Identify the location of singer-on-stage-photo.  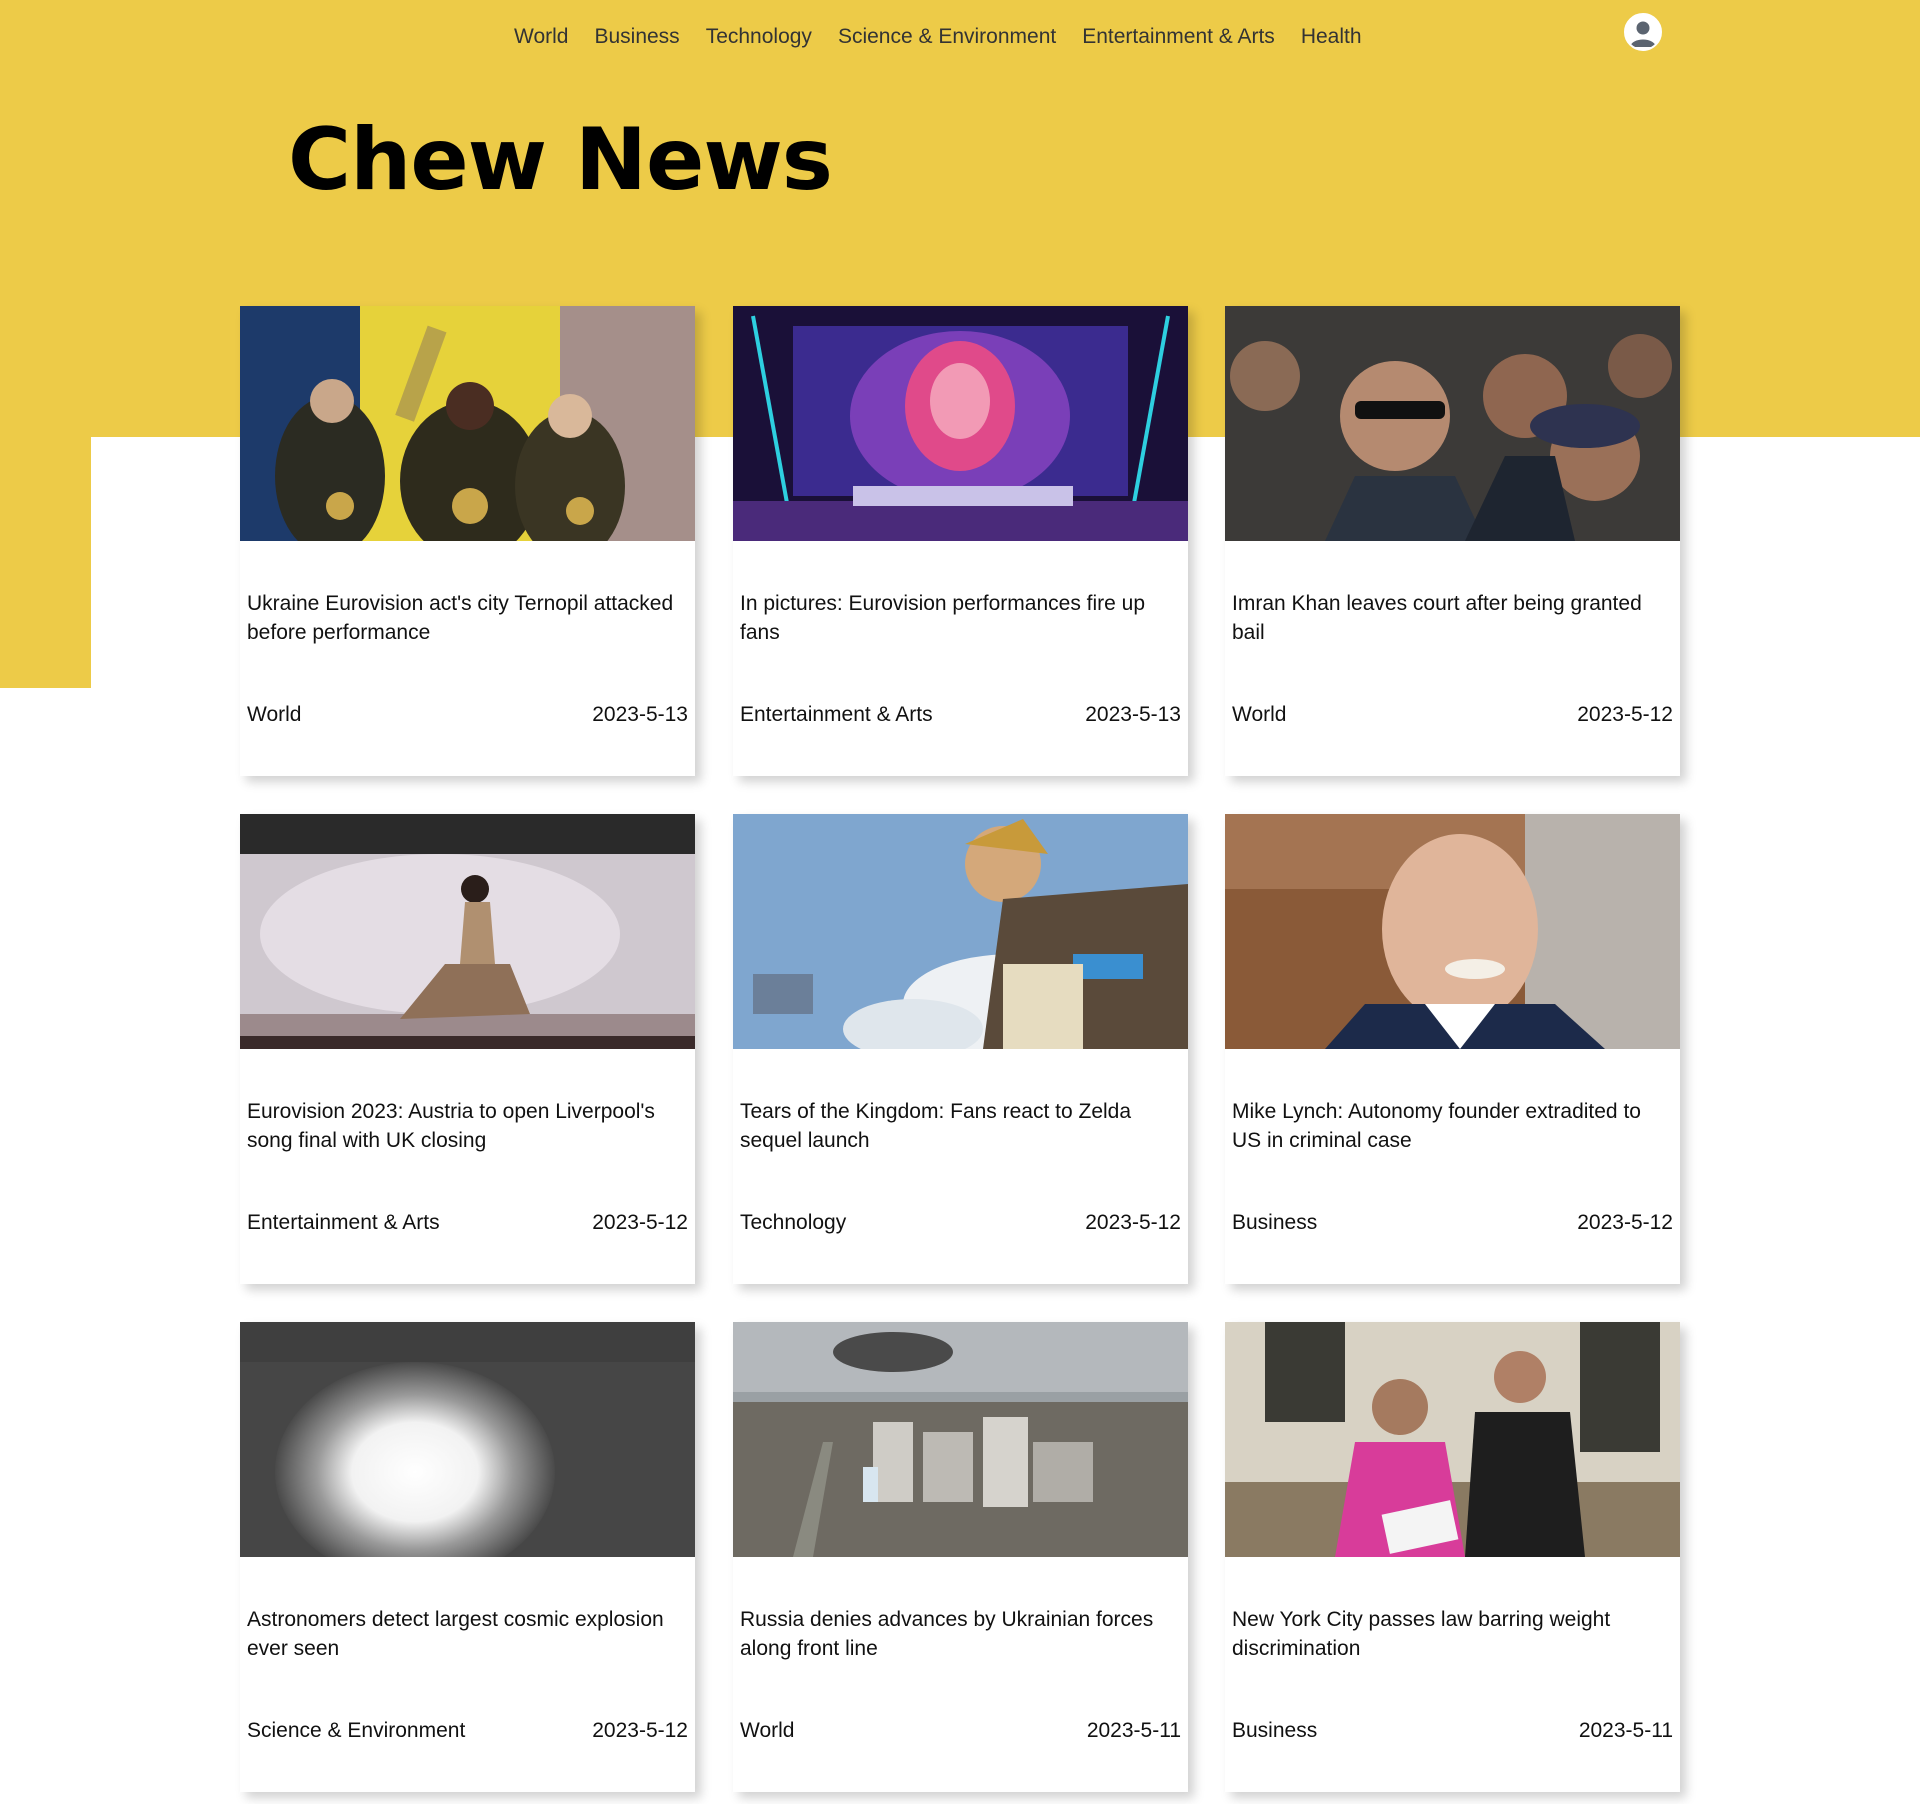
(467, 931).